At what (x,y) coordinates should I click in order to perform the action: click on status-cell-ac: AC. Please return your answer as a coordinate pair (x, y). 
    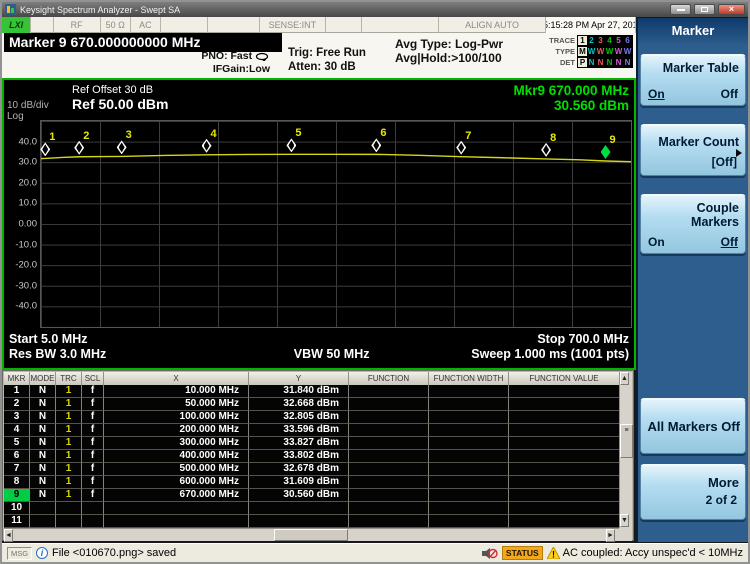
    Looking at the image, I should click on (146, 25).